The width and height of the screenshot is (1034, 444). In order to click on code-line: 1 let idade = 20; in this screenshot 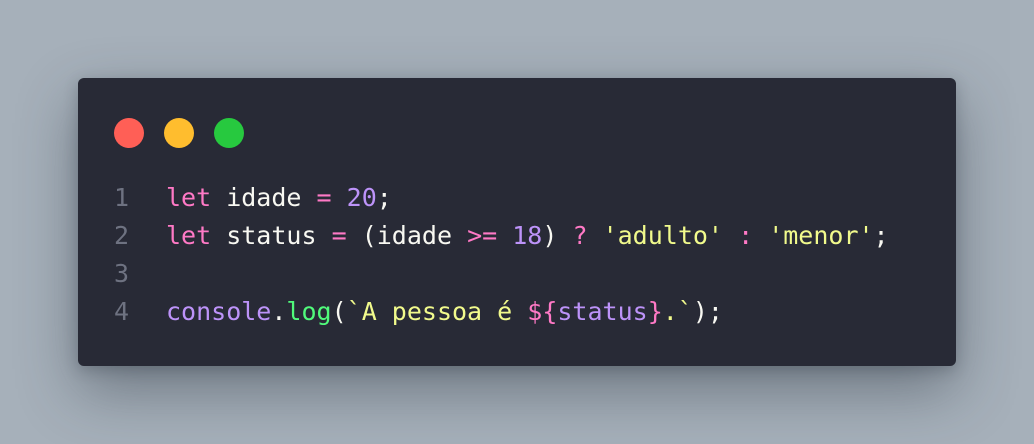, I will do `click(517, 198)`.